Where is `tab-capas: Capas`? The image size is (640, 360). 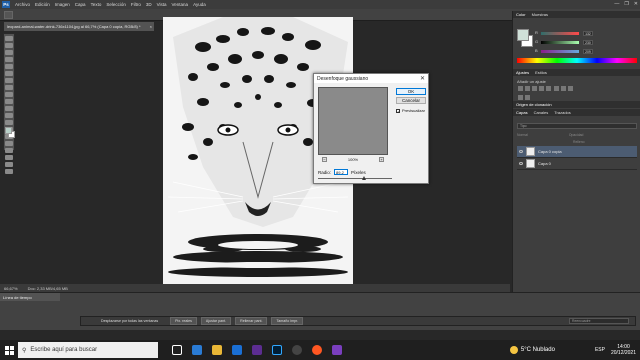 tab-capas: Capas is located at coordinates (522, 112).